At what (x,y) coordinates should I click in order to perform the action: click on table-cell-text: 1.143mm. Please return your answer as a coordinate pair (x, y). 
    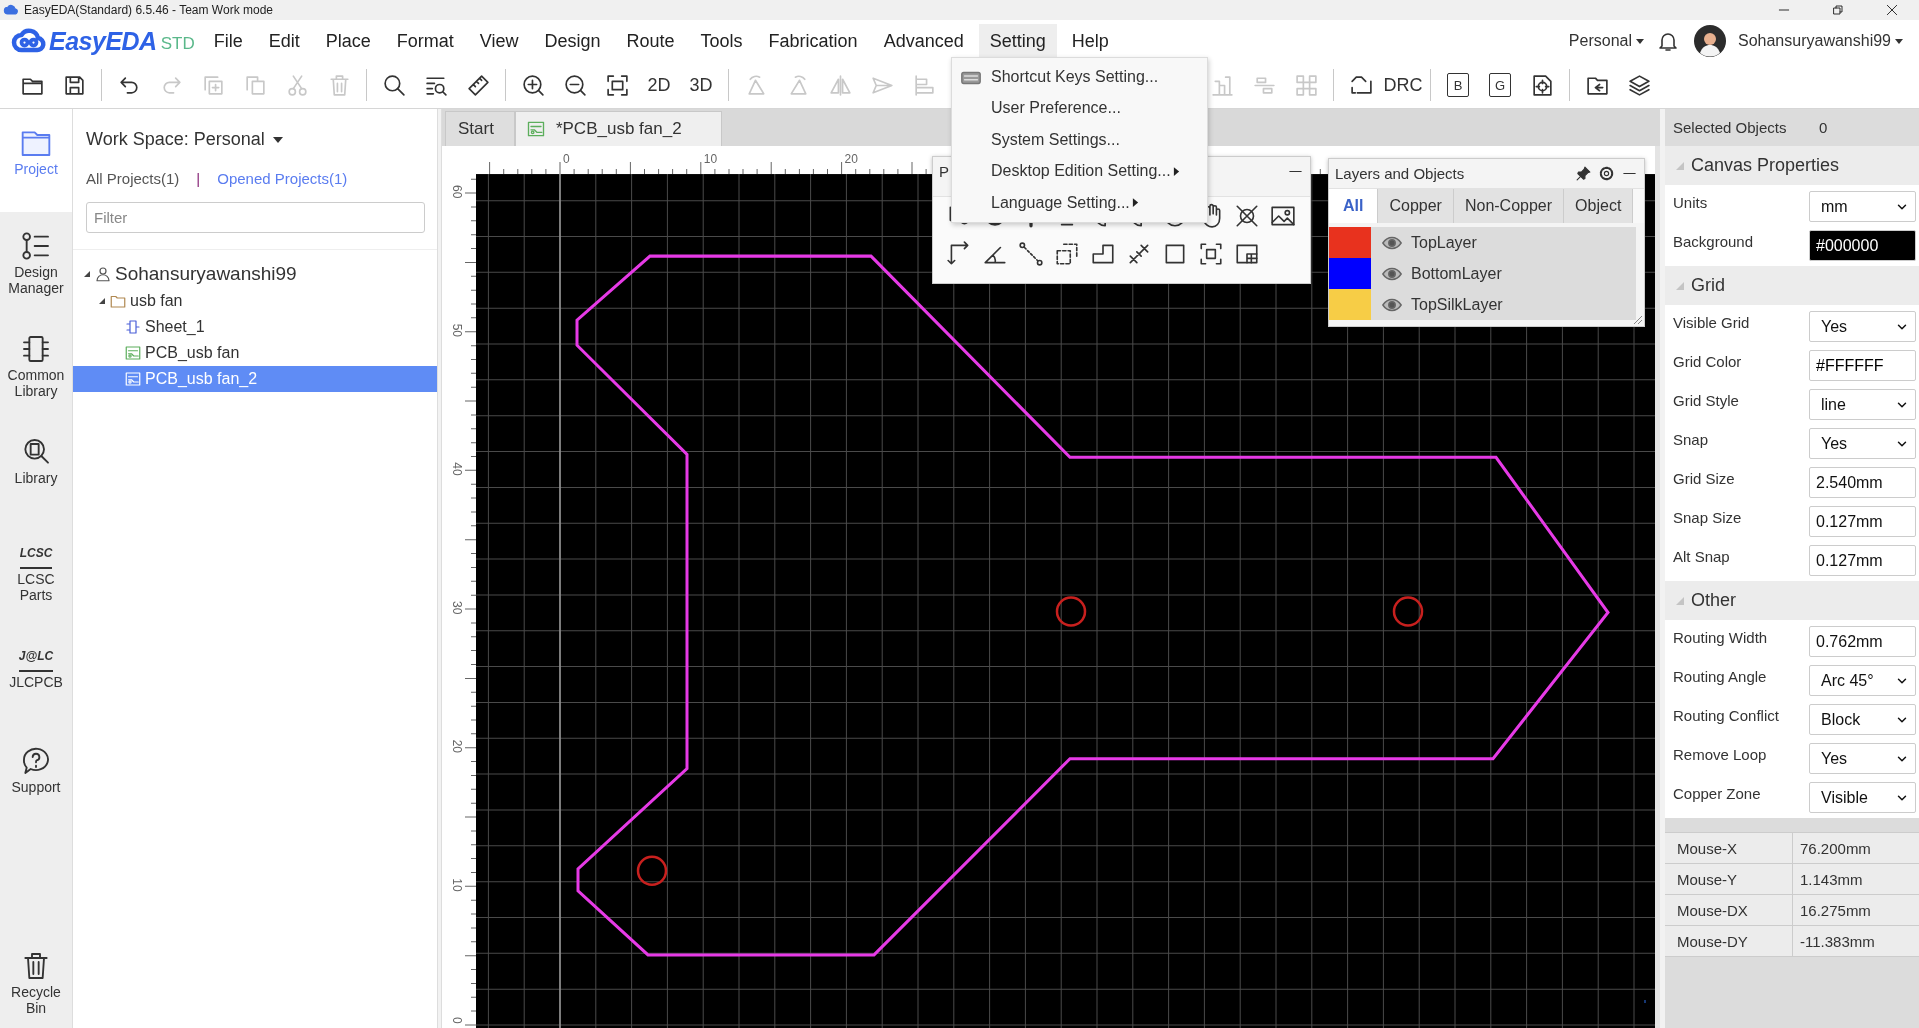
    Looking at the image, I should click on (1831, 879).